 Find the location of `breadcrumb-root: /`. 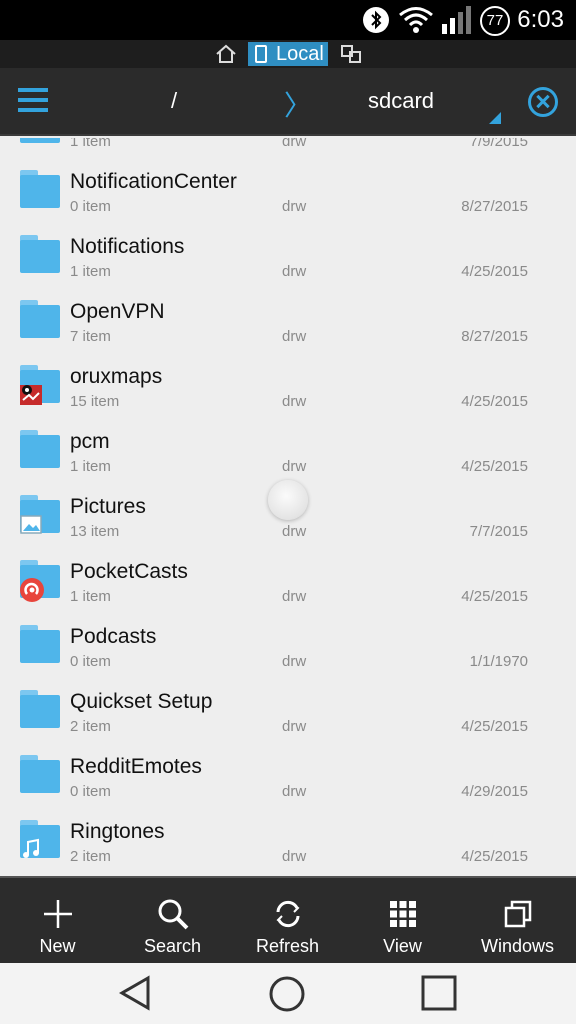

breadcrumb-root: / is located at coordinates (174, 101).